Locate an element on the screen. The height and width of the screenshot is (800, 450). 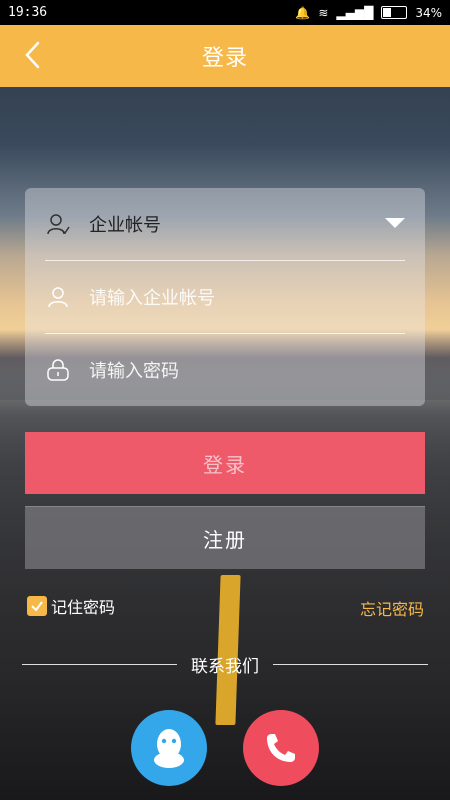
page-title: 登录 is located at coordinates (224, 58).